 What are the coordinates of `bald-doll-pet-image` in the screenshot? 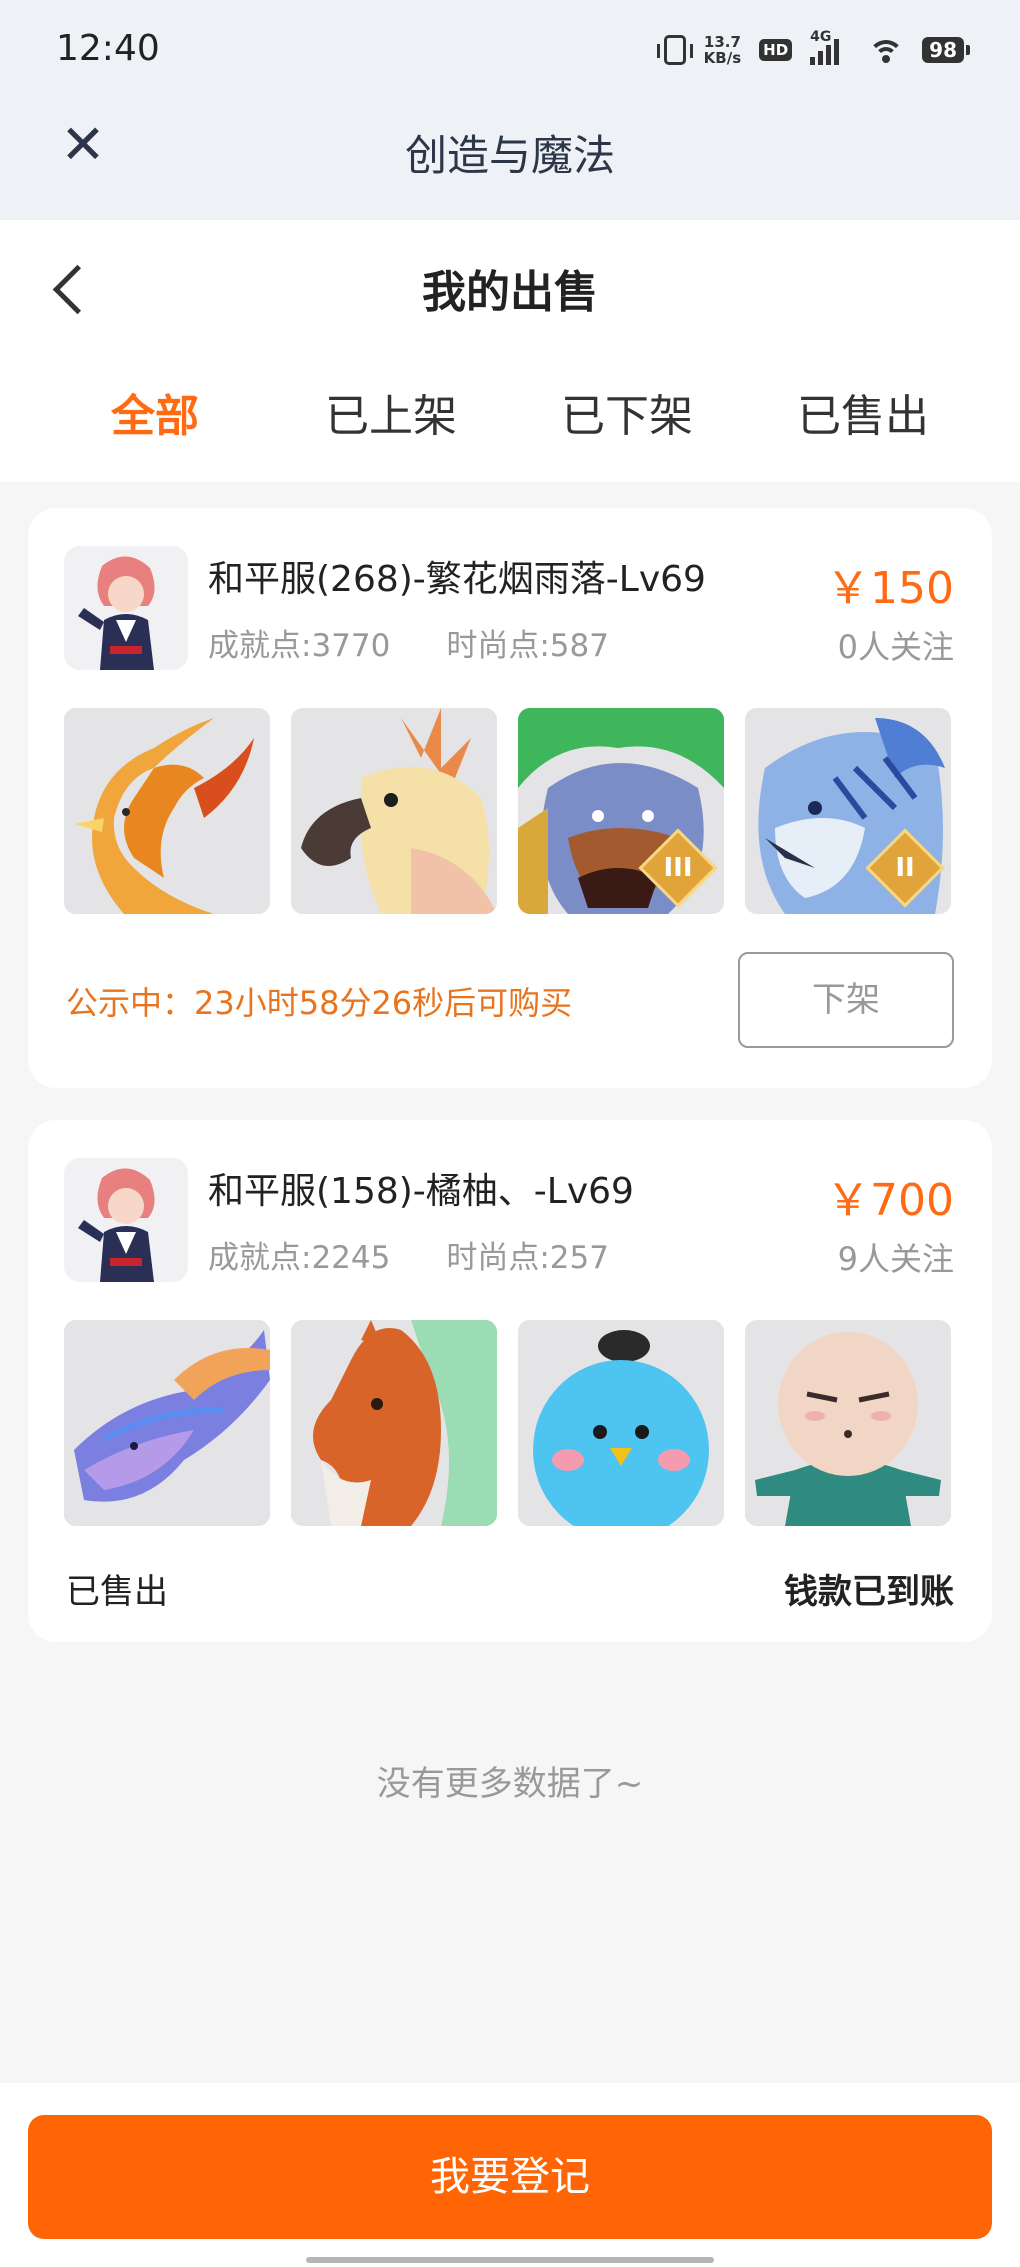 It's located at (848, 1423).